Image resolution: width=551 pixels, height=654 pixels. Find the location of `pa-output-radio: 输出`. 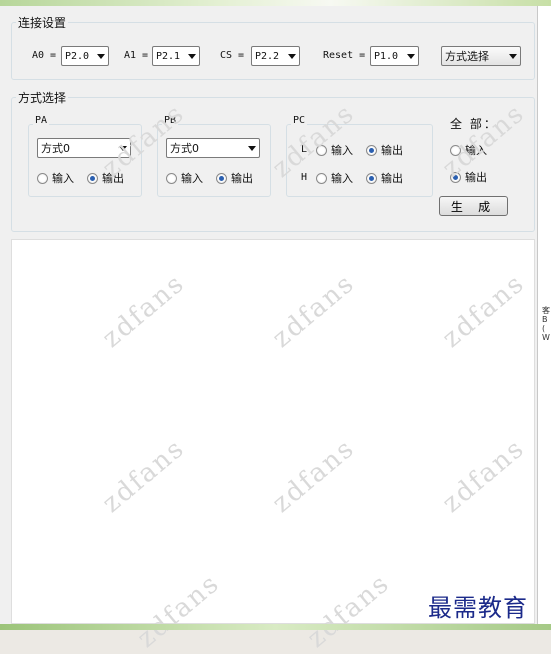

pa-output-radio: 输出 is located at coordinates (105, 178).